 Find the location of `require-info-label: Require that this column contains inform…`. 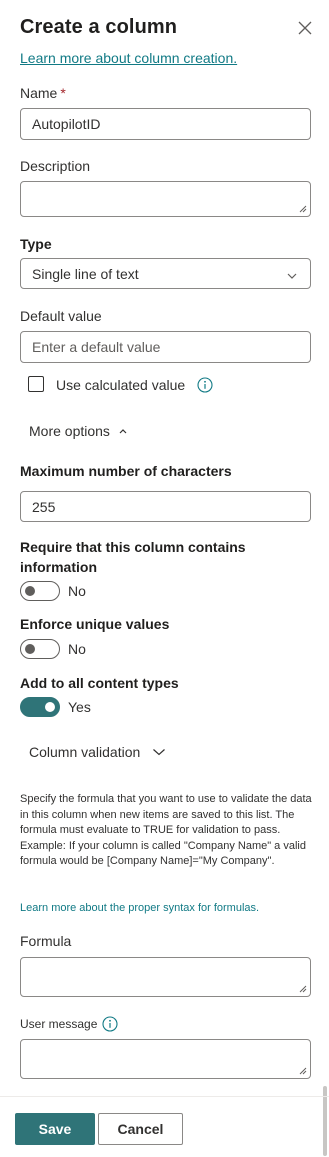

require-info-label: Require that this column contains inform… is located at coordinates (133, 557).